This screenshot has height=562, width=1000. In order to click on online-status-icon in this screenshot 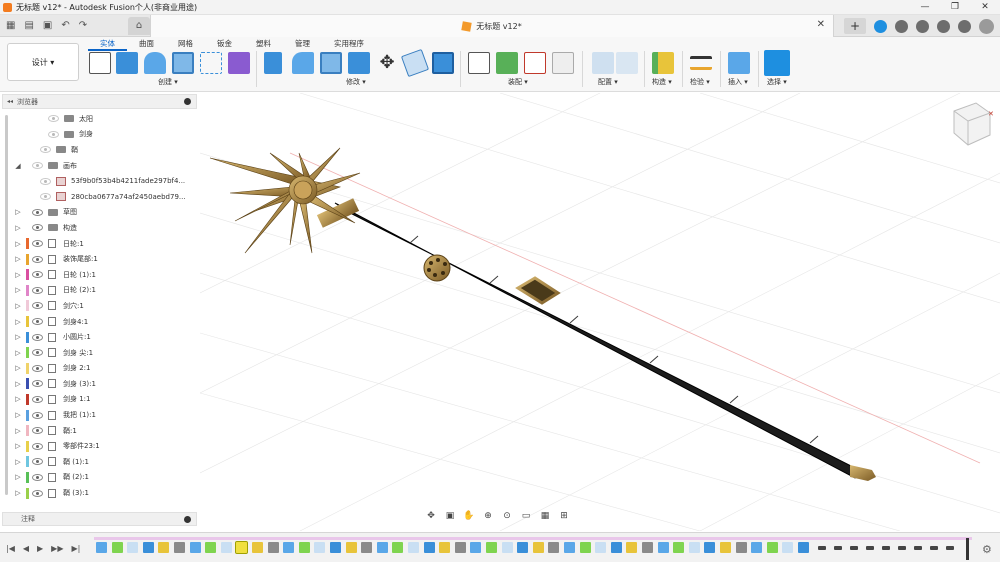, I will do `click(922, 26)`.